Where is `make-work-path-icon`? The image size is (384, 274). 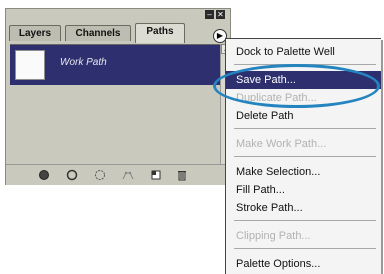 make-work-path-icon is located at coordinates (128, 175).